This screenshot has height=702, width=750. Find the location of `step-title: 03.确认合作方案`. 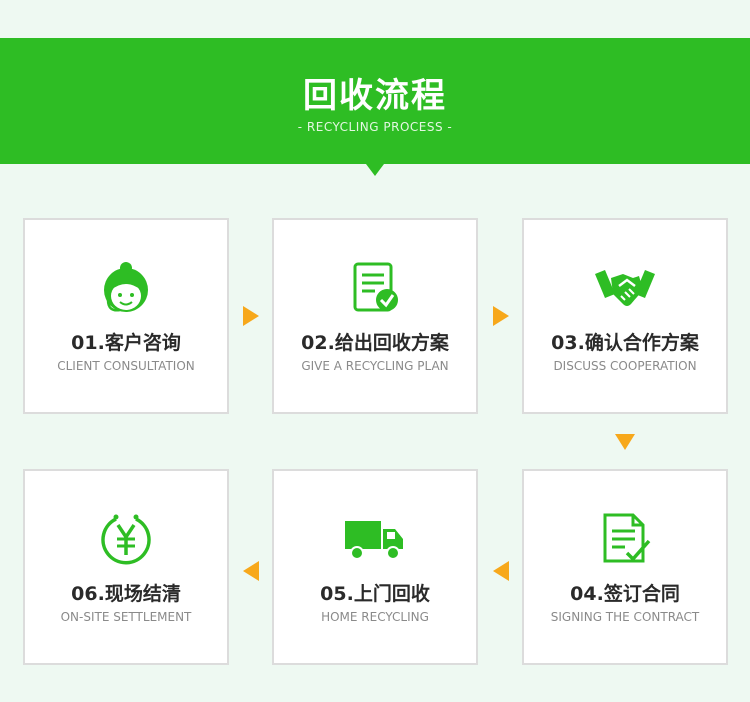

step-title: 03.确认合作方案 is located at coordinates (625, 343).